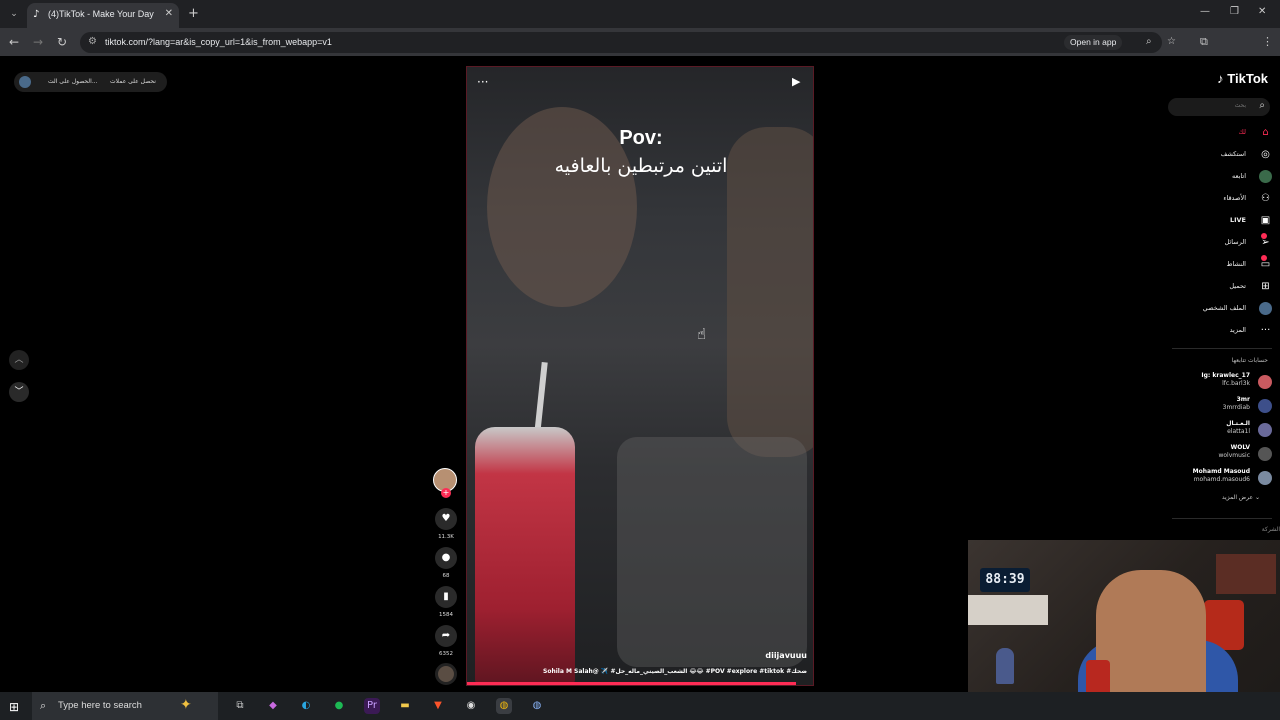  Describe the element at coordinates (1271, 529) in the screenshot. I see `sidebar-footer: الشركة` at that location.